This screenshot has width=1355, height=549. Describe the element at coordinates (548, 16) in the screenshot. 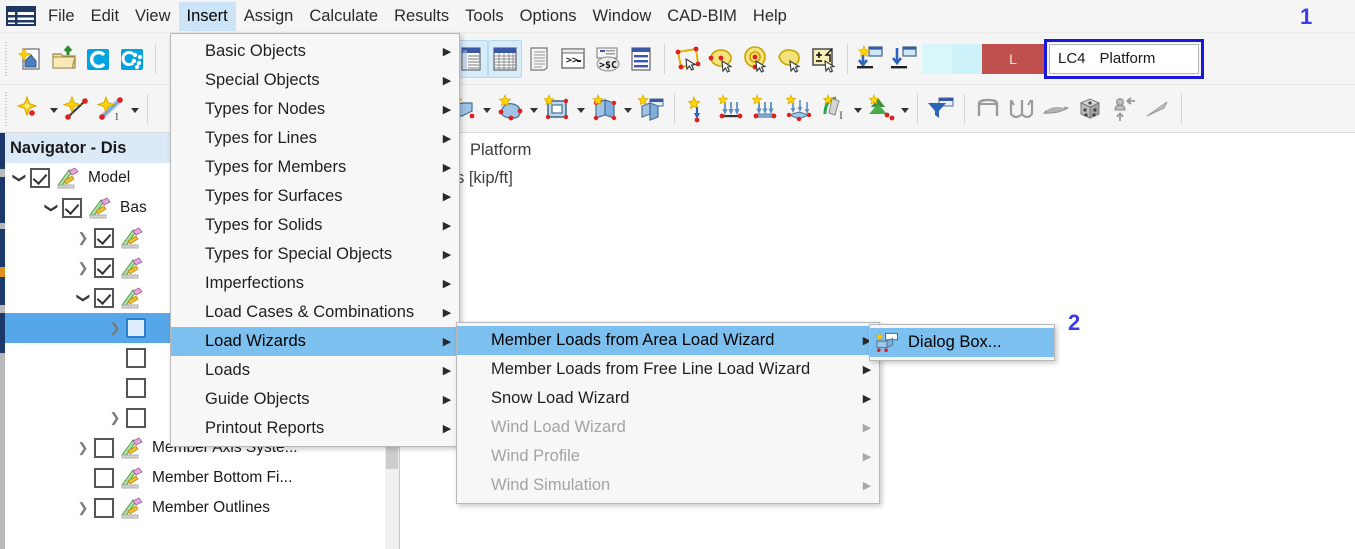

I see `menubar-item-options: Options` at that location.